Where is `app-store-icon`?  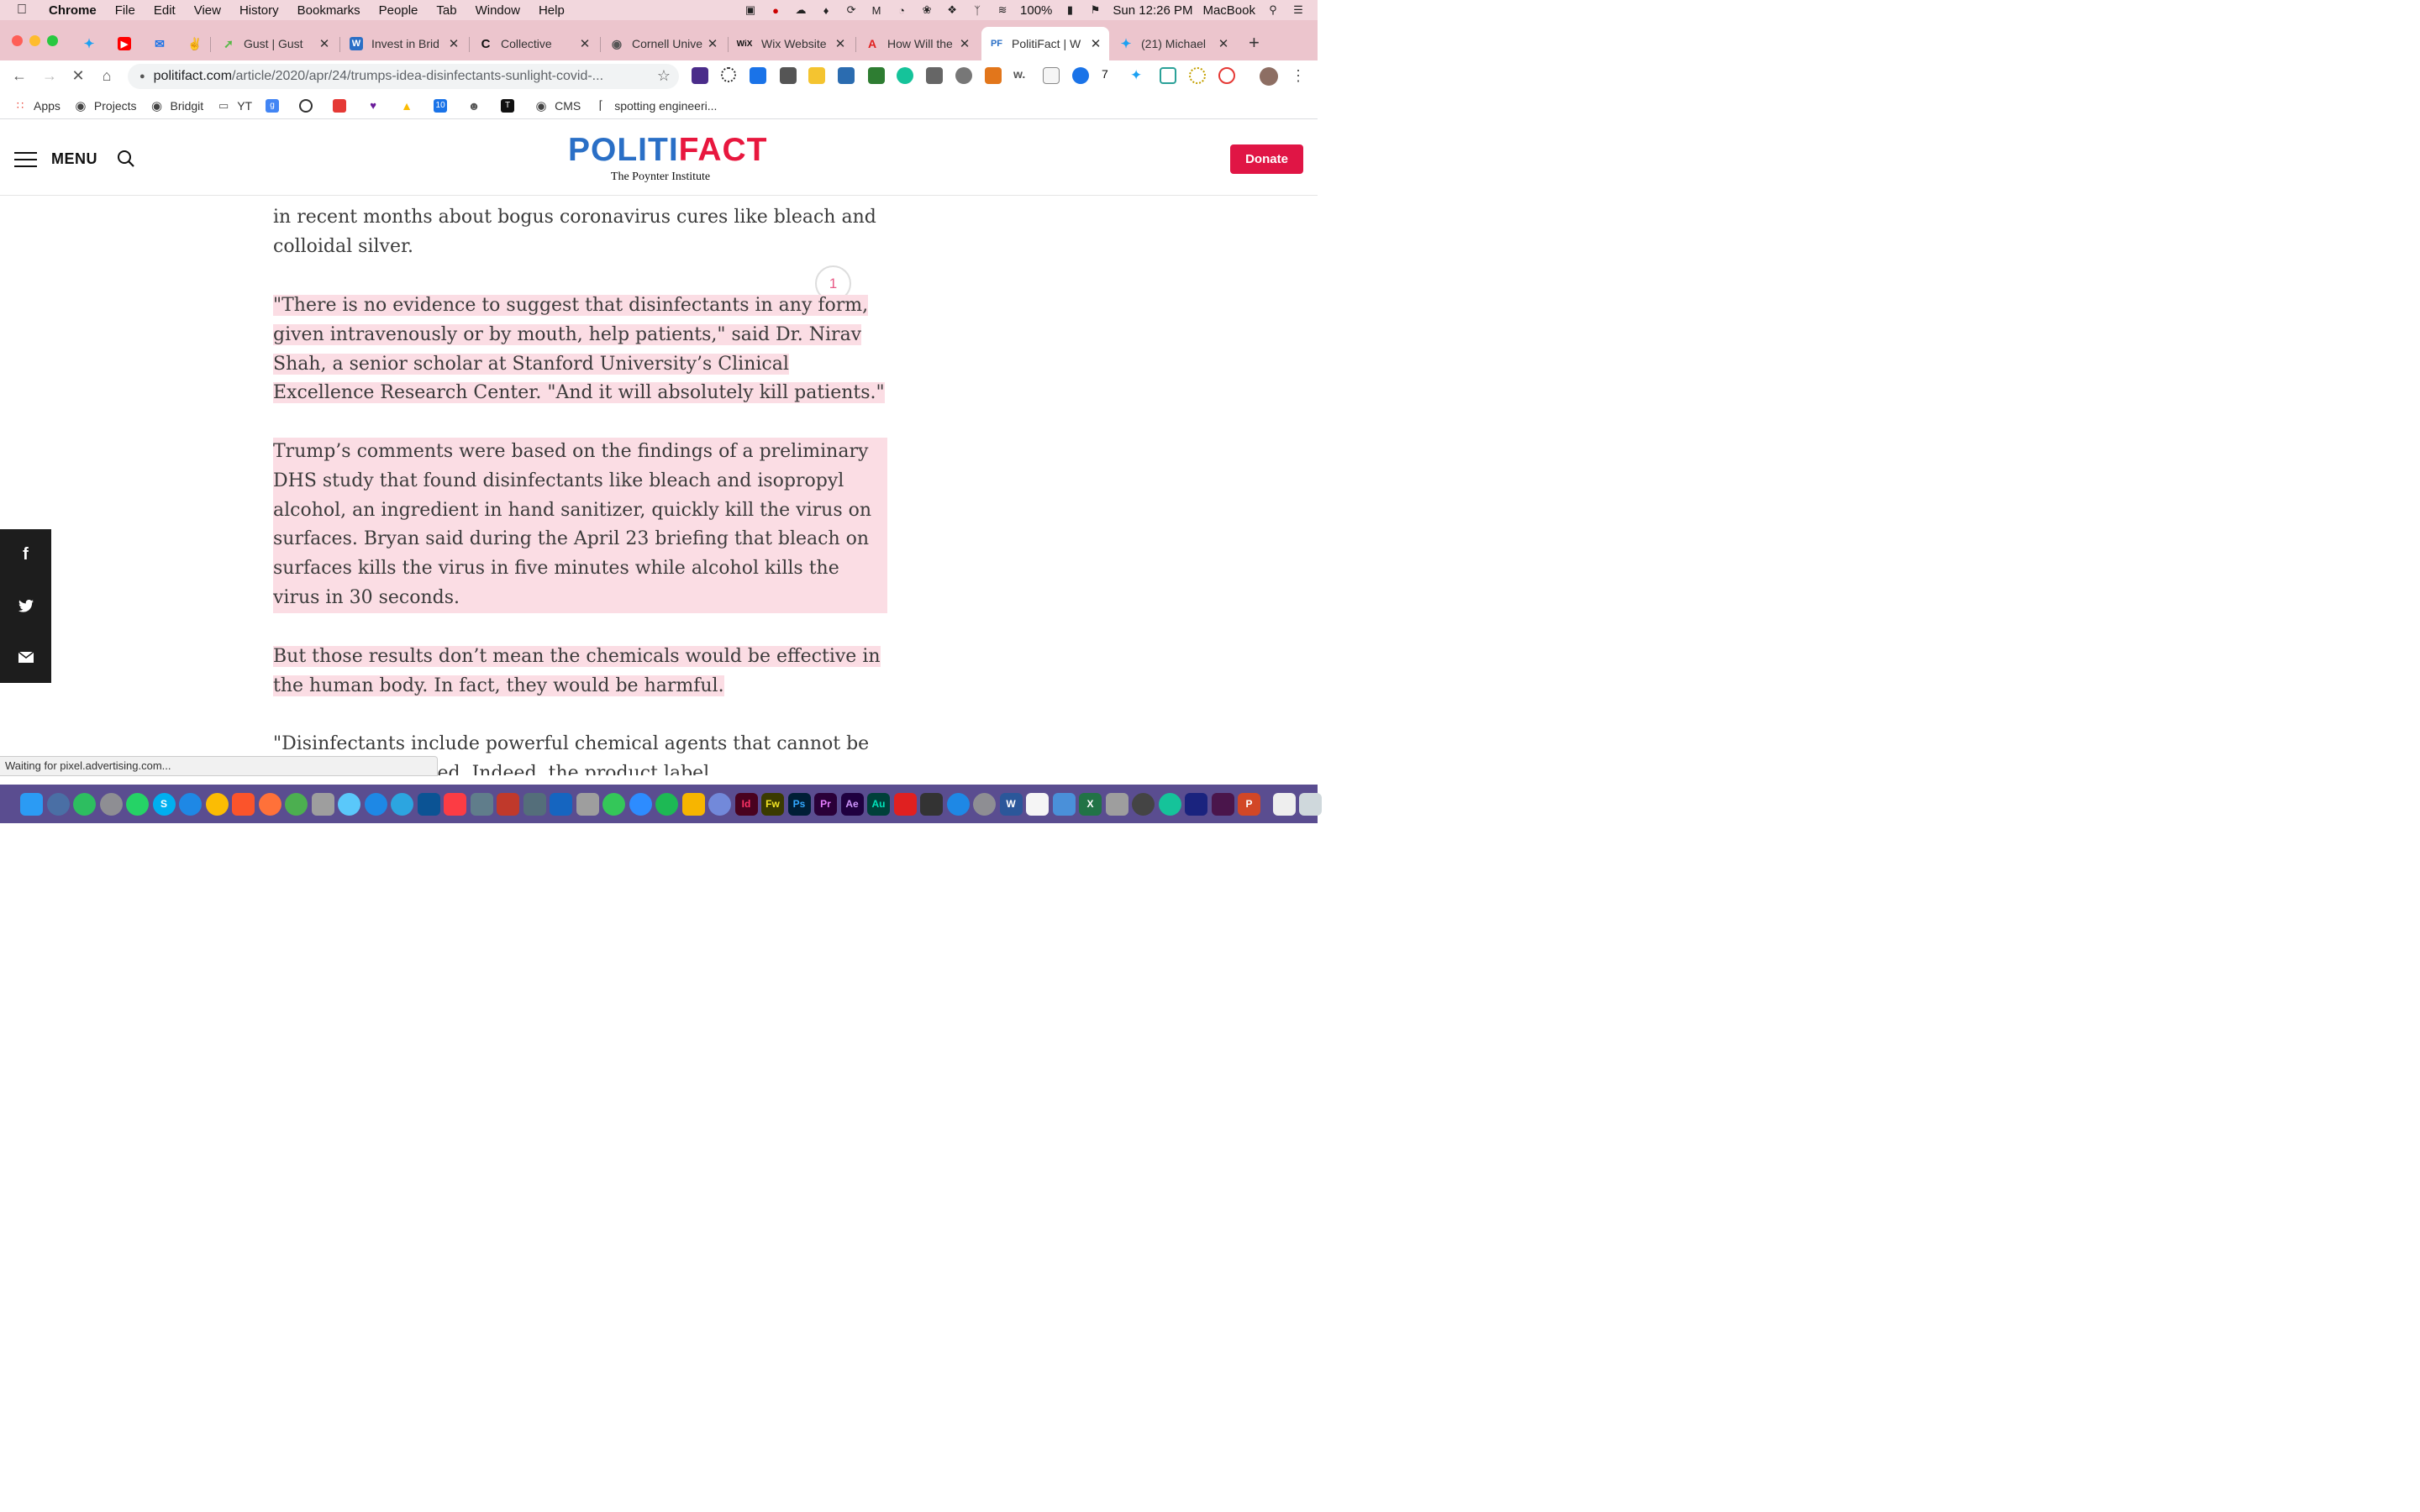 app-store-icon is located at coordinates (958, 804).